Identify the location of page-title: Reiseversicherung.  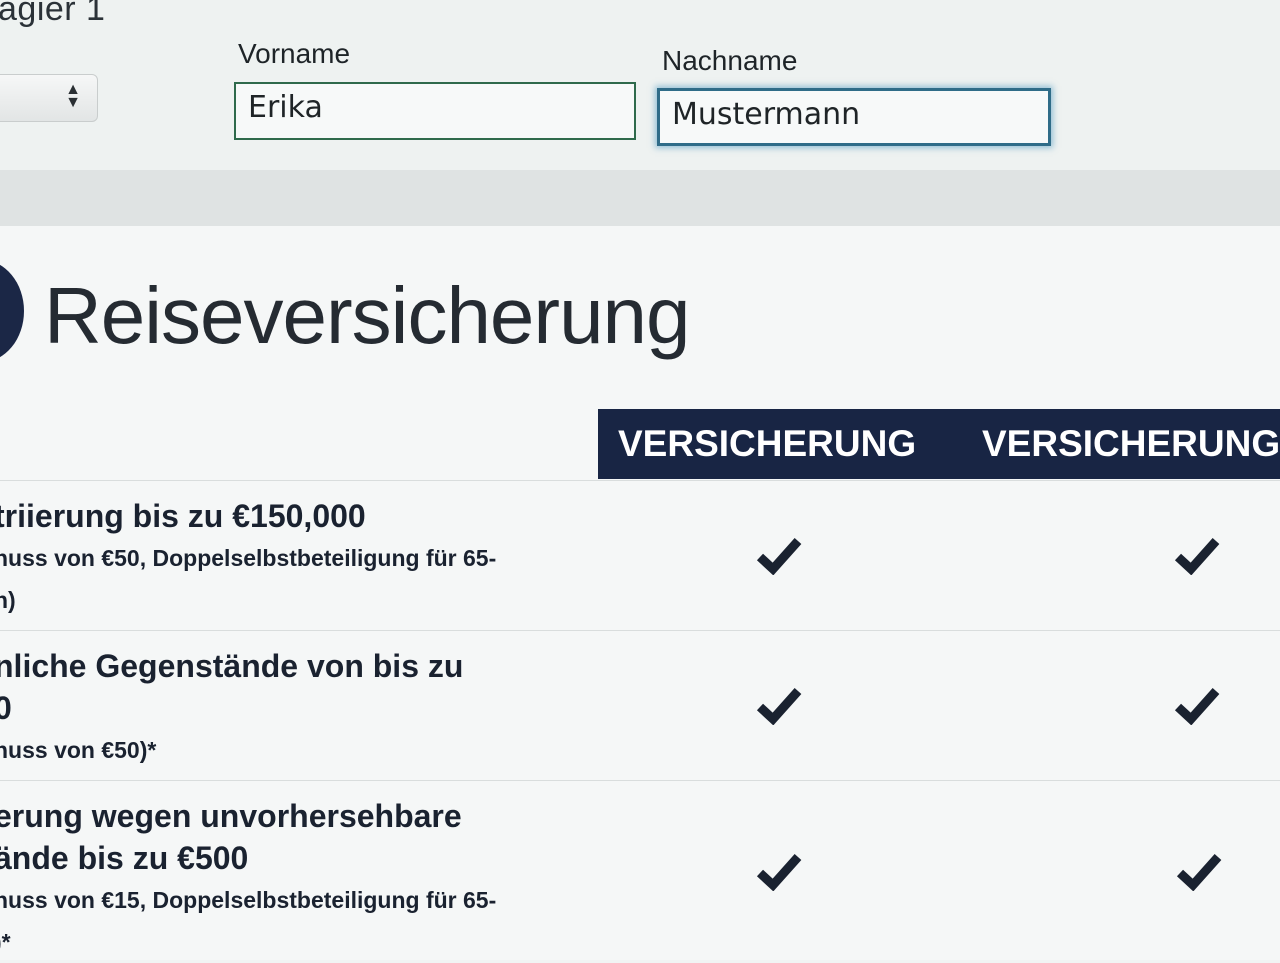
(367, 315).